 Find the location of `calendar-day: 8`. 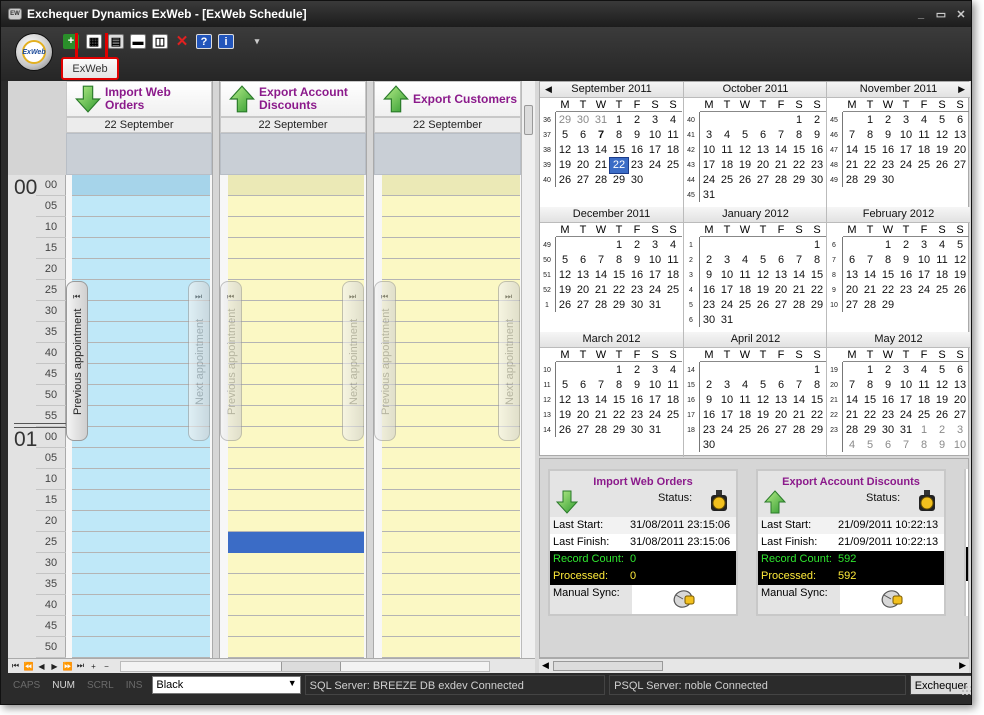

calendar-day: 8 is located at coordinates (817, 385).